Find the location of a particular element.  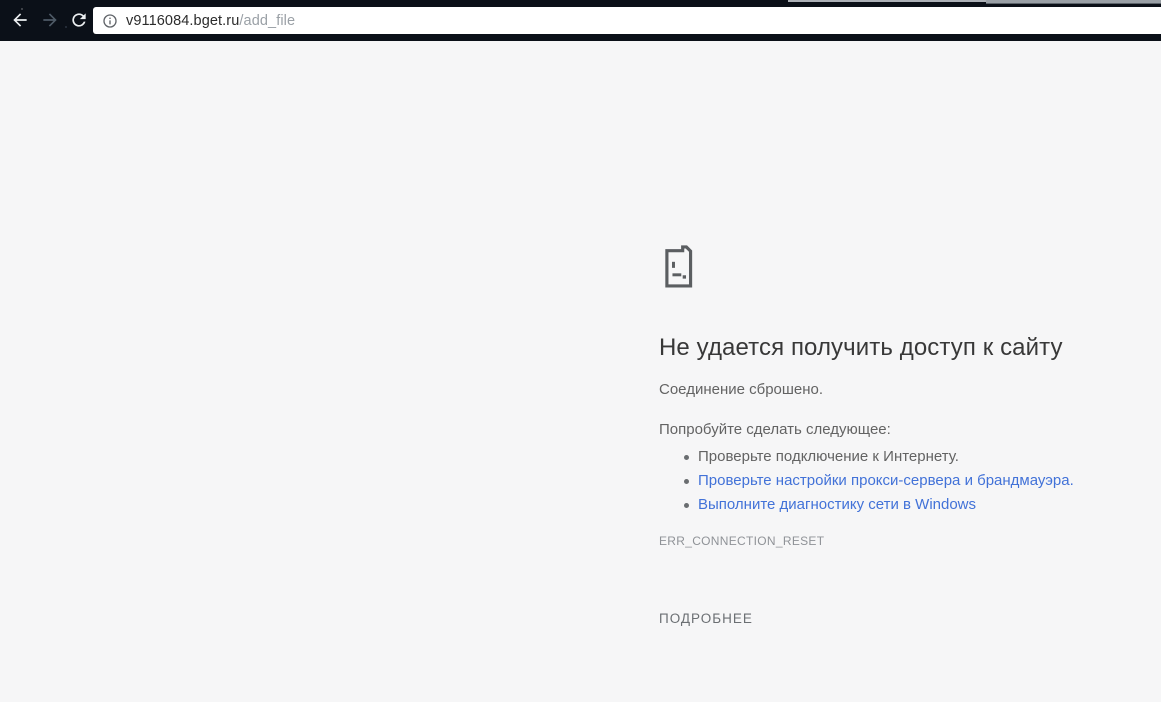

url-host: v9116084.bget.ru is located at coordinates (183, 20).